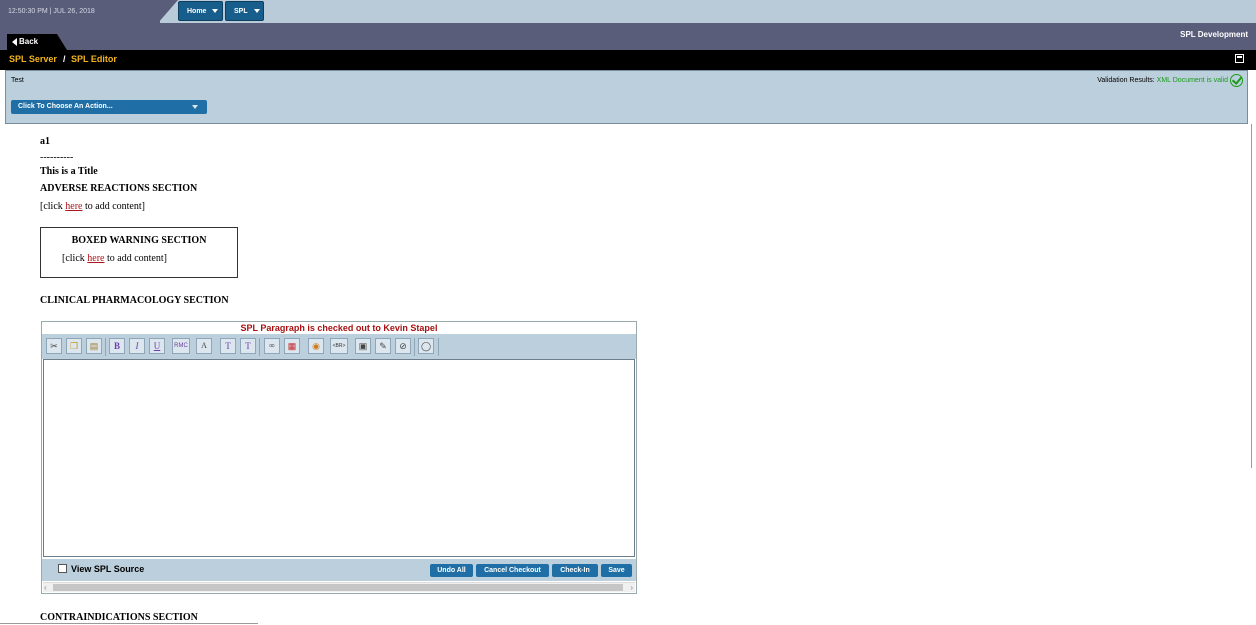 The image size is (1256, 625). What do you see at coordinates (403, 346) in the screenshot?
I see `attach-icon: ⊘` at bounding box center [403, 346].